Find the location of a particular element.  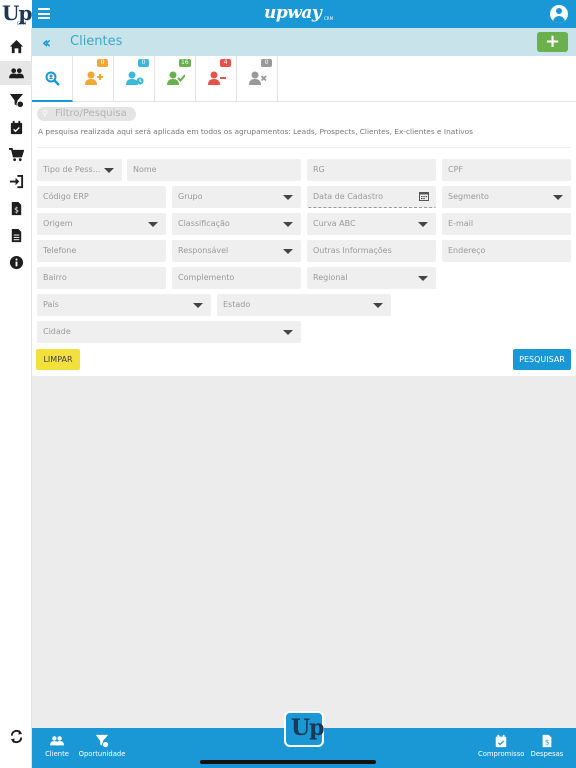

curva-abc-select: Curva ABC is located at coordinates (371, 224).